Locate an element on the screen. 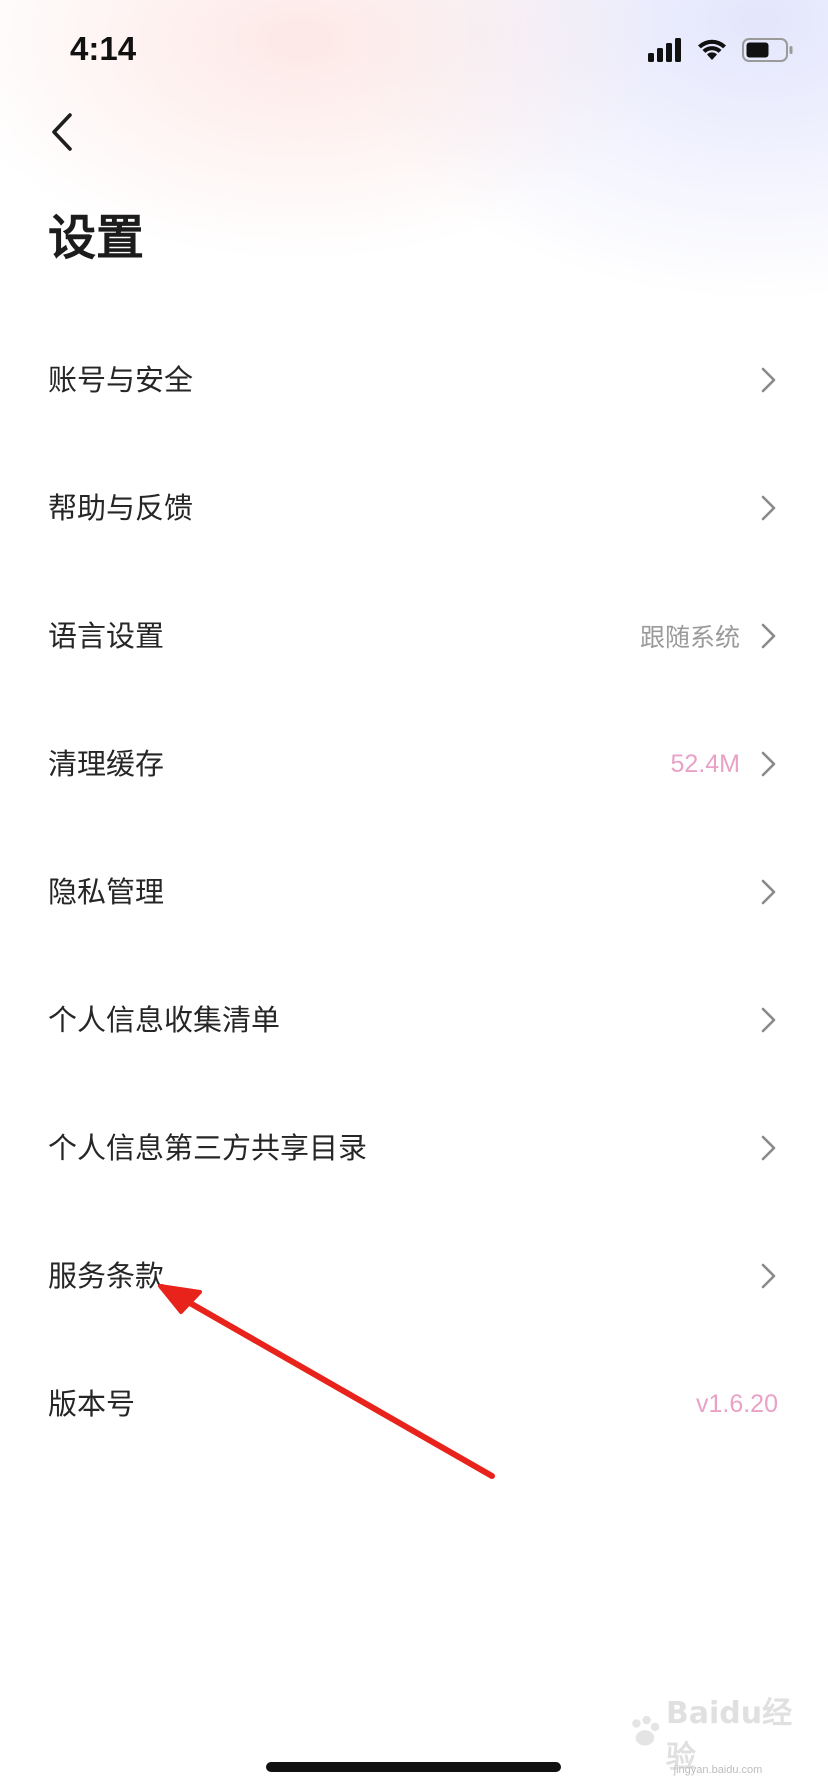 The width and height of the screenshot is (828, 1792). wifi-icon is located at coordinates (712, 49).